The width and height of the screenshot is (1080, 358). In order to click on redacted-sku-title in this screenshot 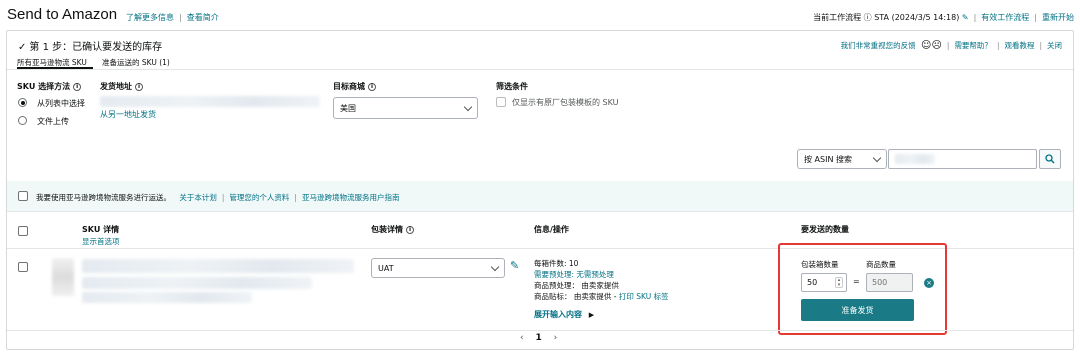, I will do `click(218, 266)`.